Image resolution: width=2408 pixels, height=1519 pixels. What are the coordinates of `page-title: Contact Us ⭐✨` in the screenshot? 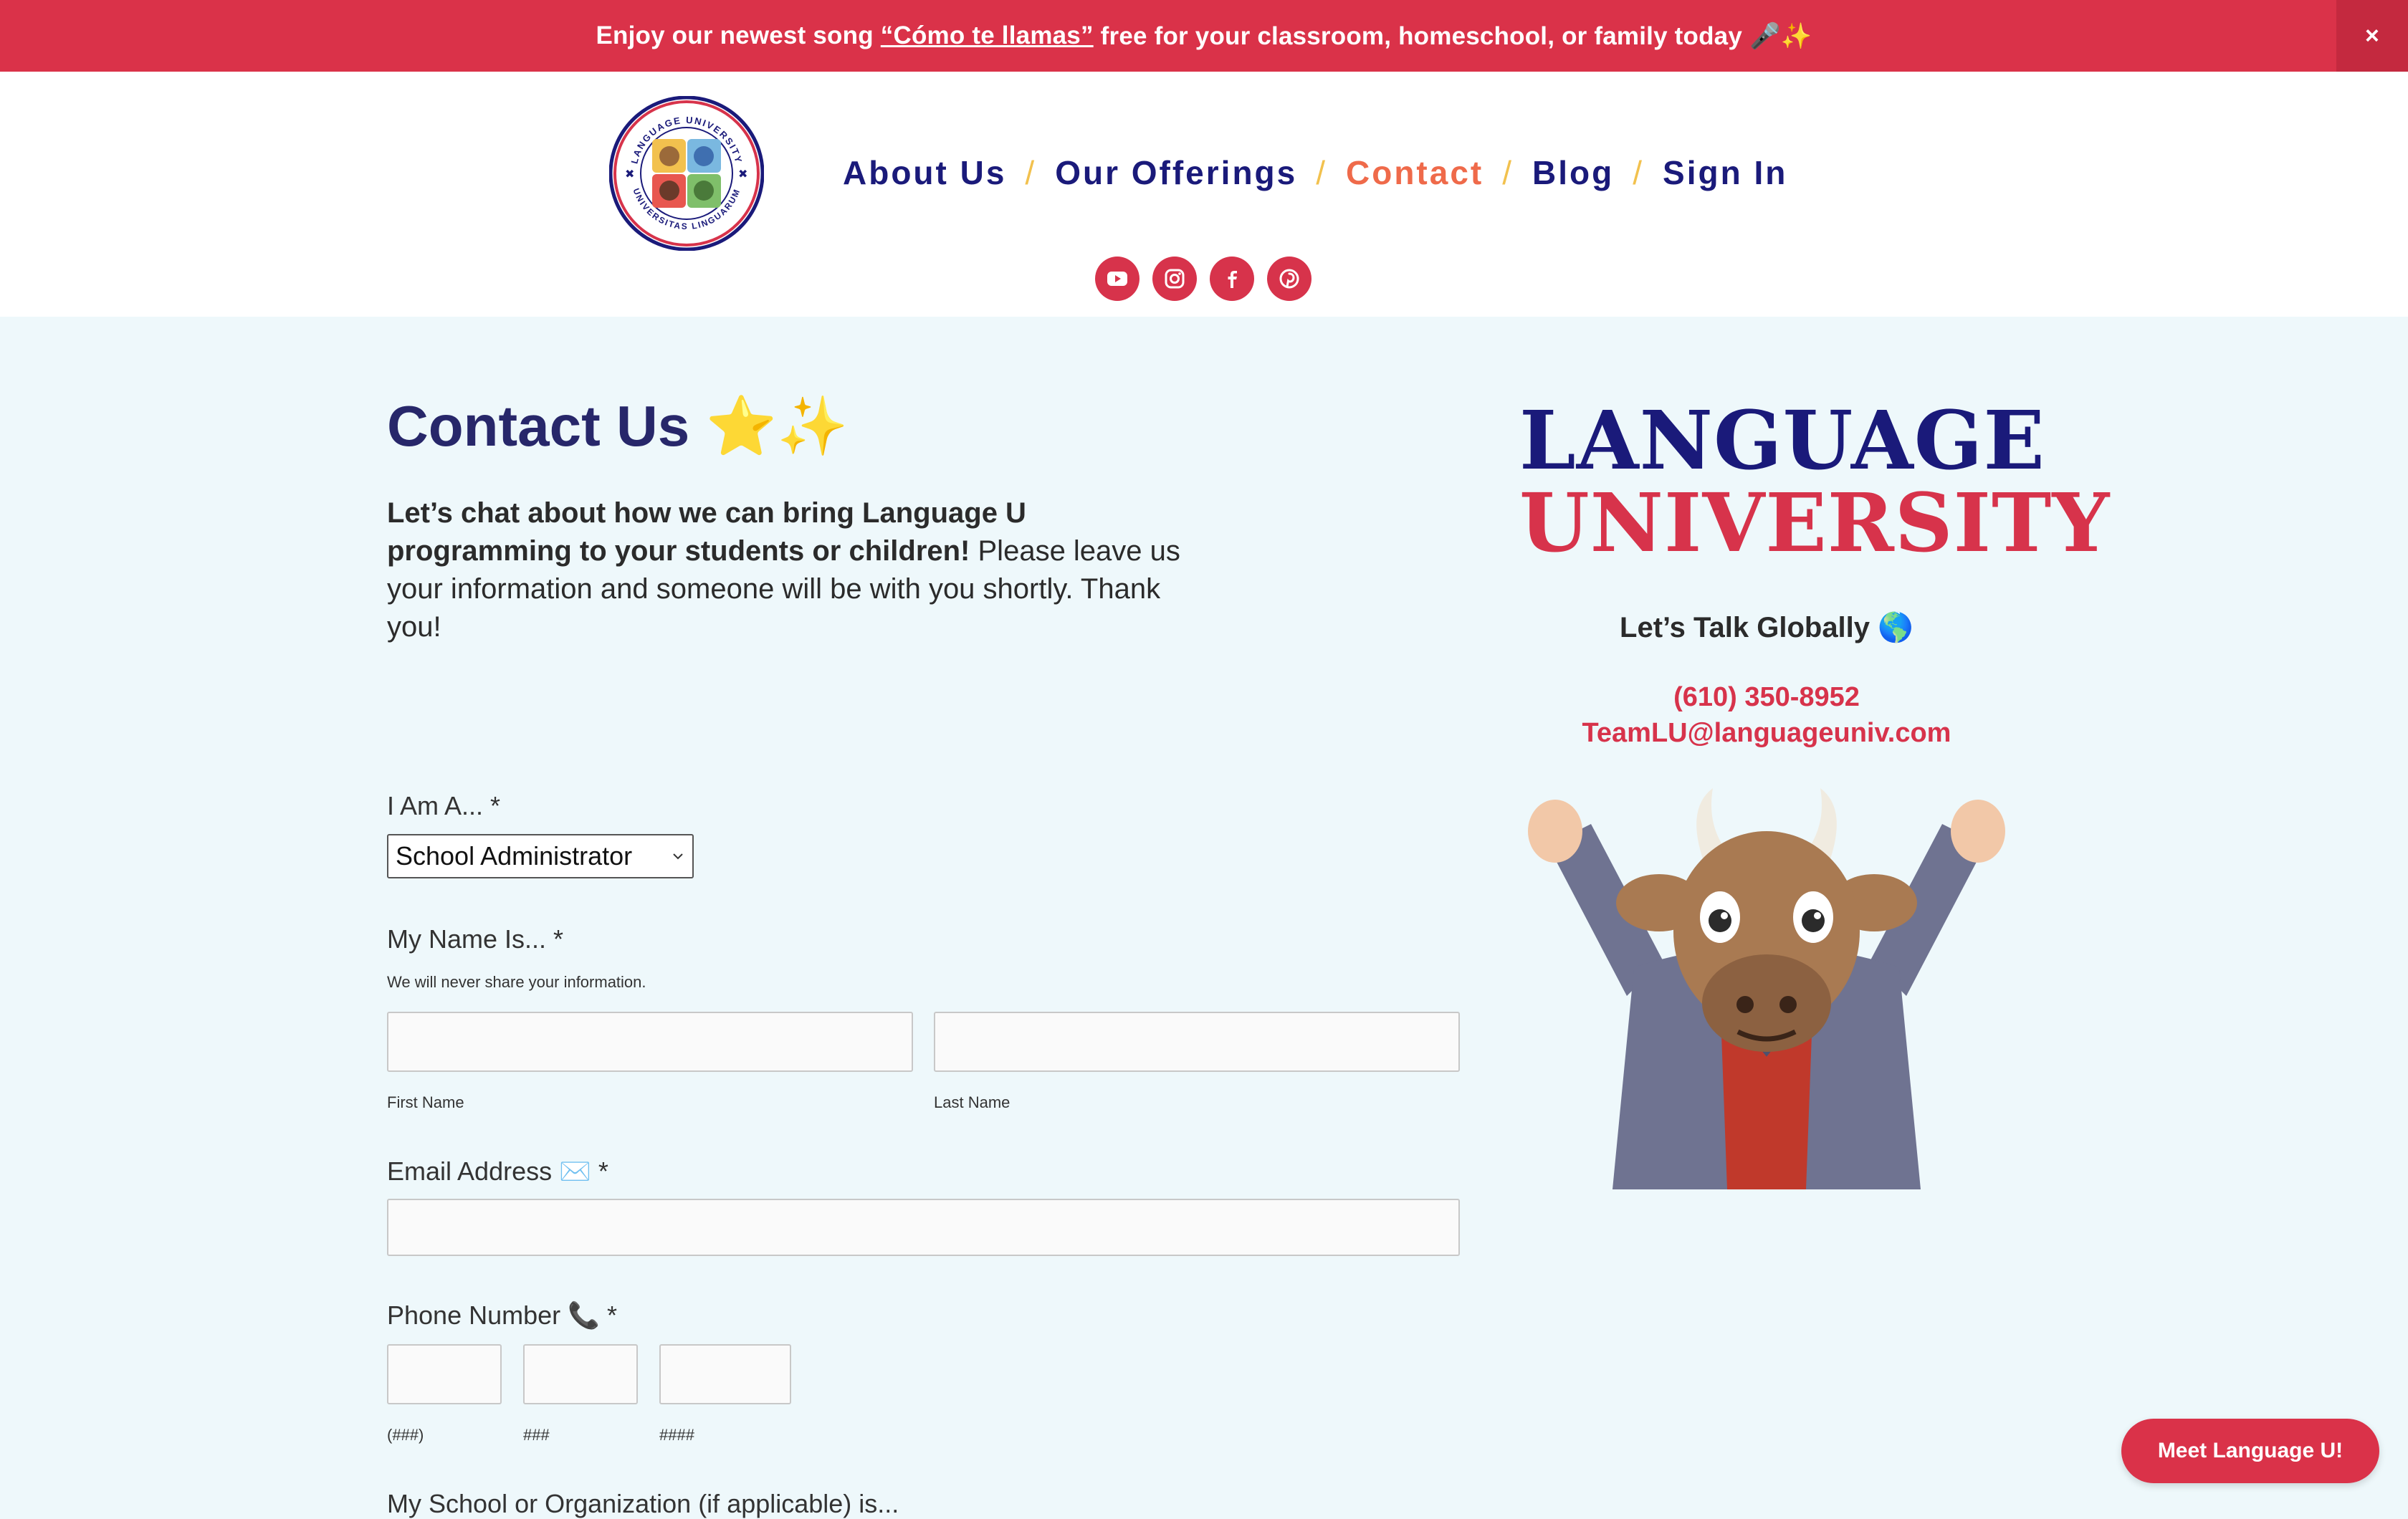 It's located at (618, 426).